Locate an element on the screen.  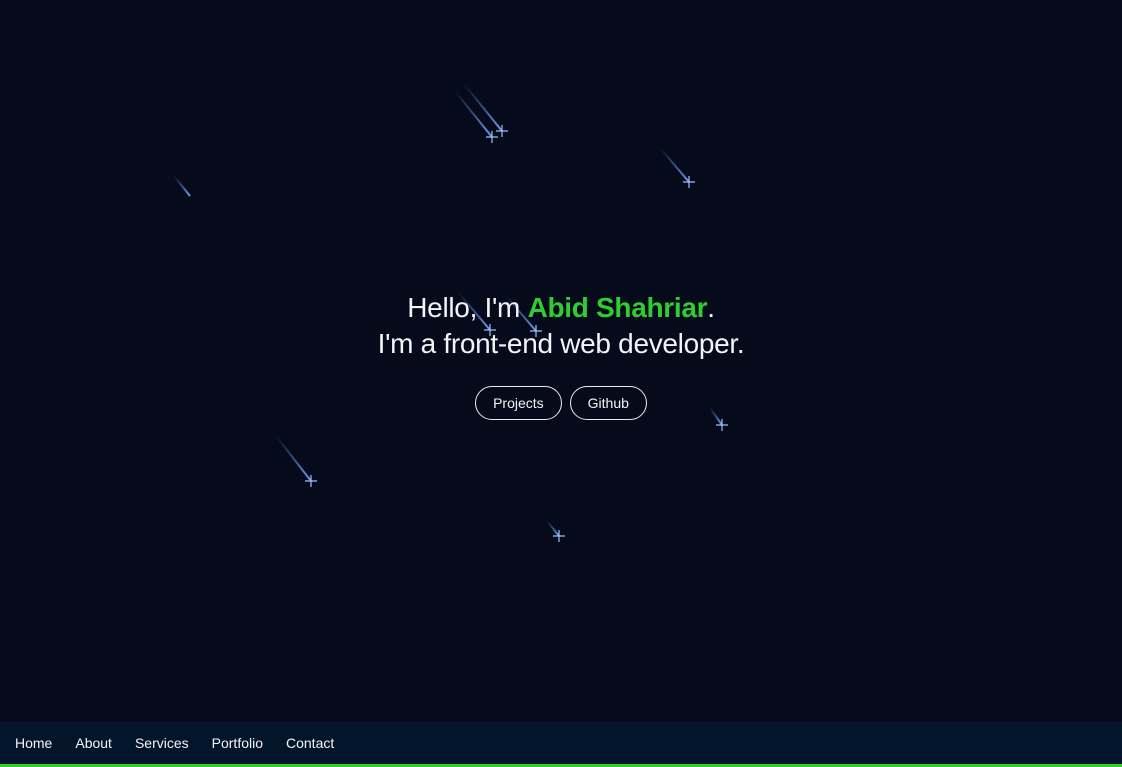
nav-item-contact: Contact is located at coordinates (310, 743).